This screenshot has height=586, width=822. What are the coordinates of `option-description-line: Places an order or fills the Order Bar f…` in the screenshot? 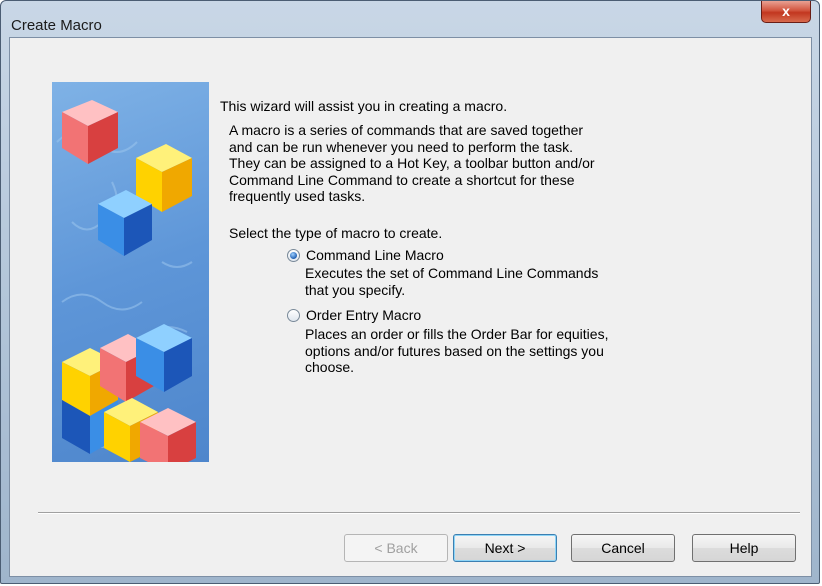 It's located at (457, 334).